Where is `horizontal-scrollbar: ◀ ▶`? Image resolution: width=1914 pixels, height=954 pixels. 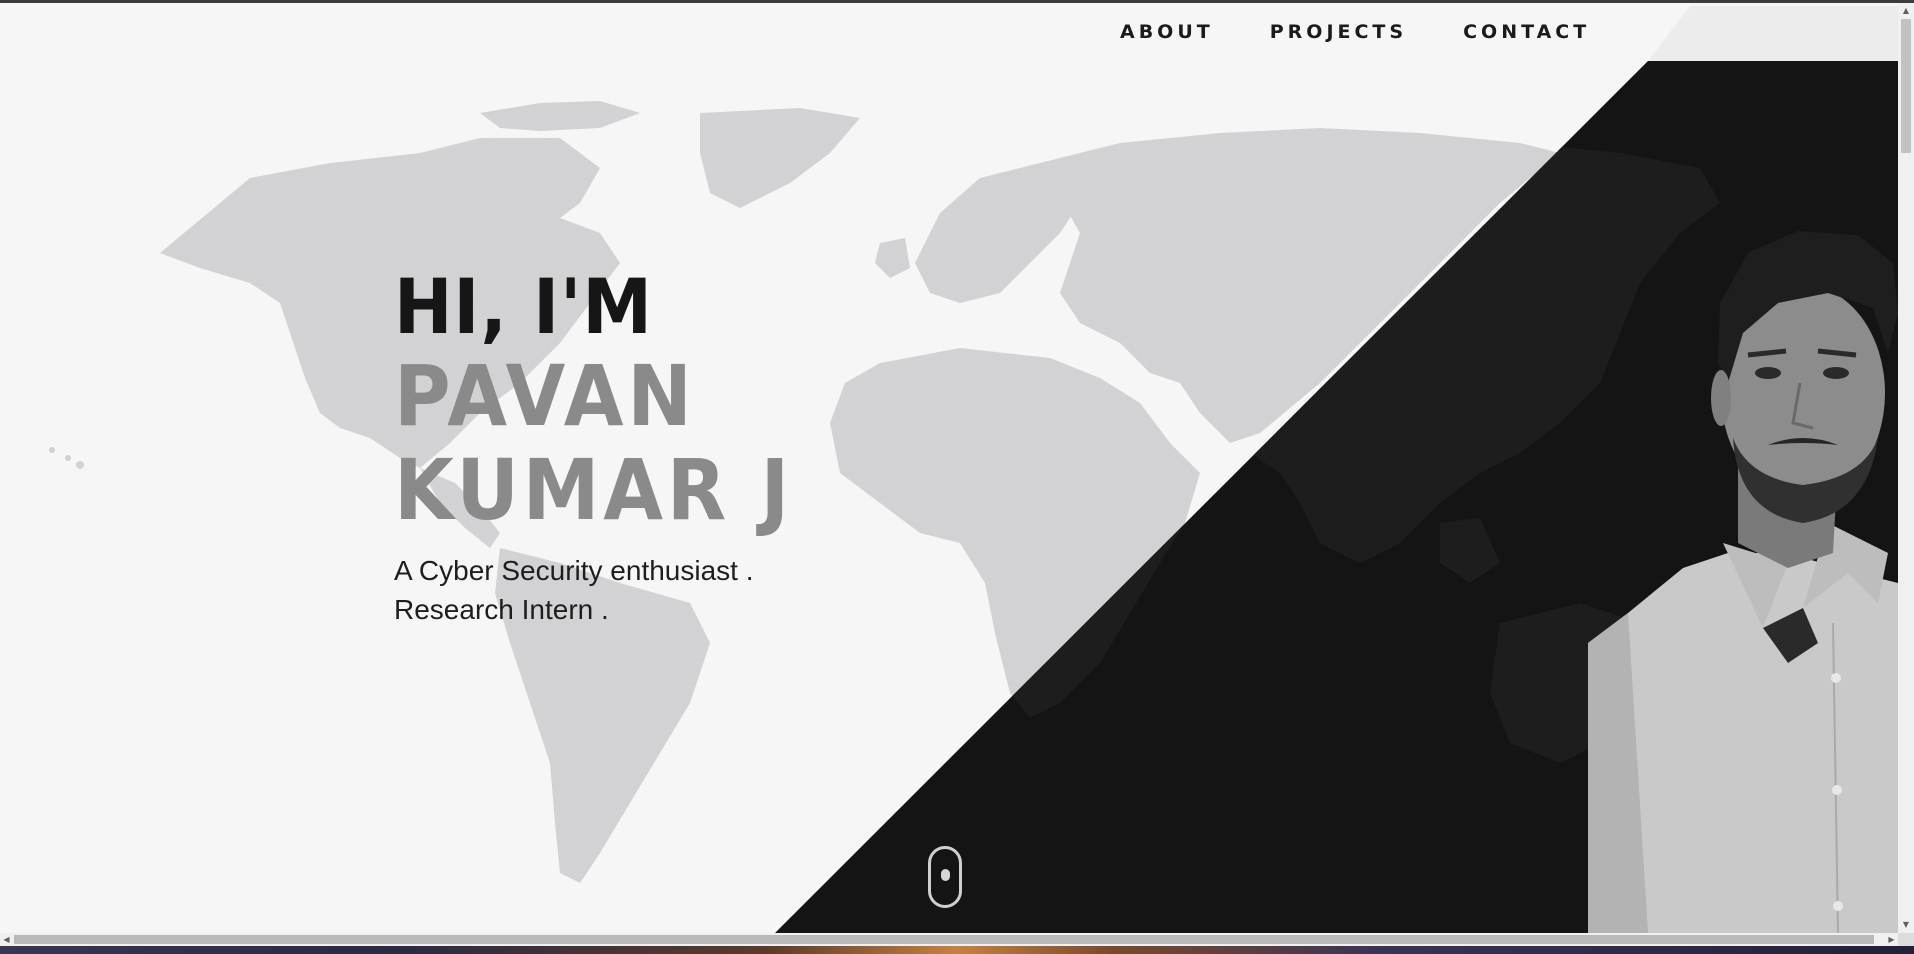 horizontal-scrollbar: ◀ ▶ is located at coordinates (949, 939).